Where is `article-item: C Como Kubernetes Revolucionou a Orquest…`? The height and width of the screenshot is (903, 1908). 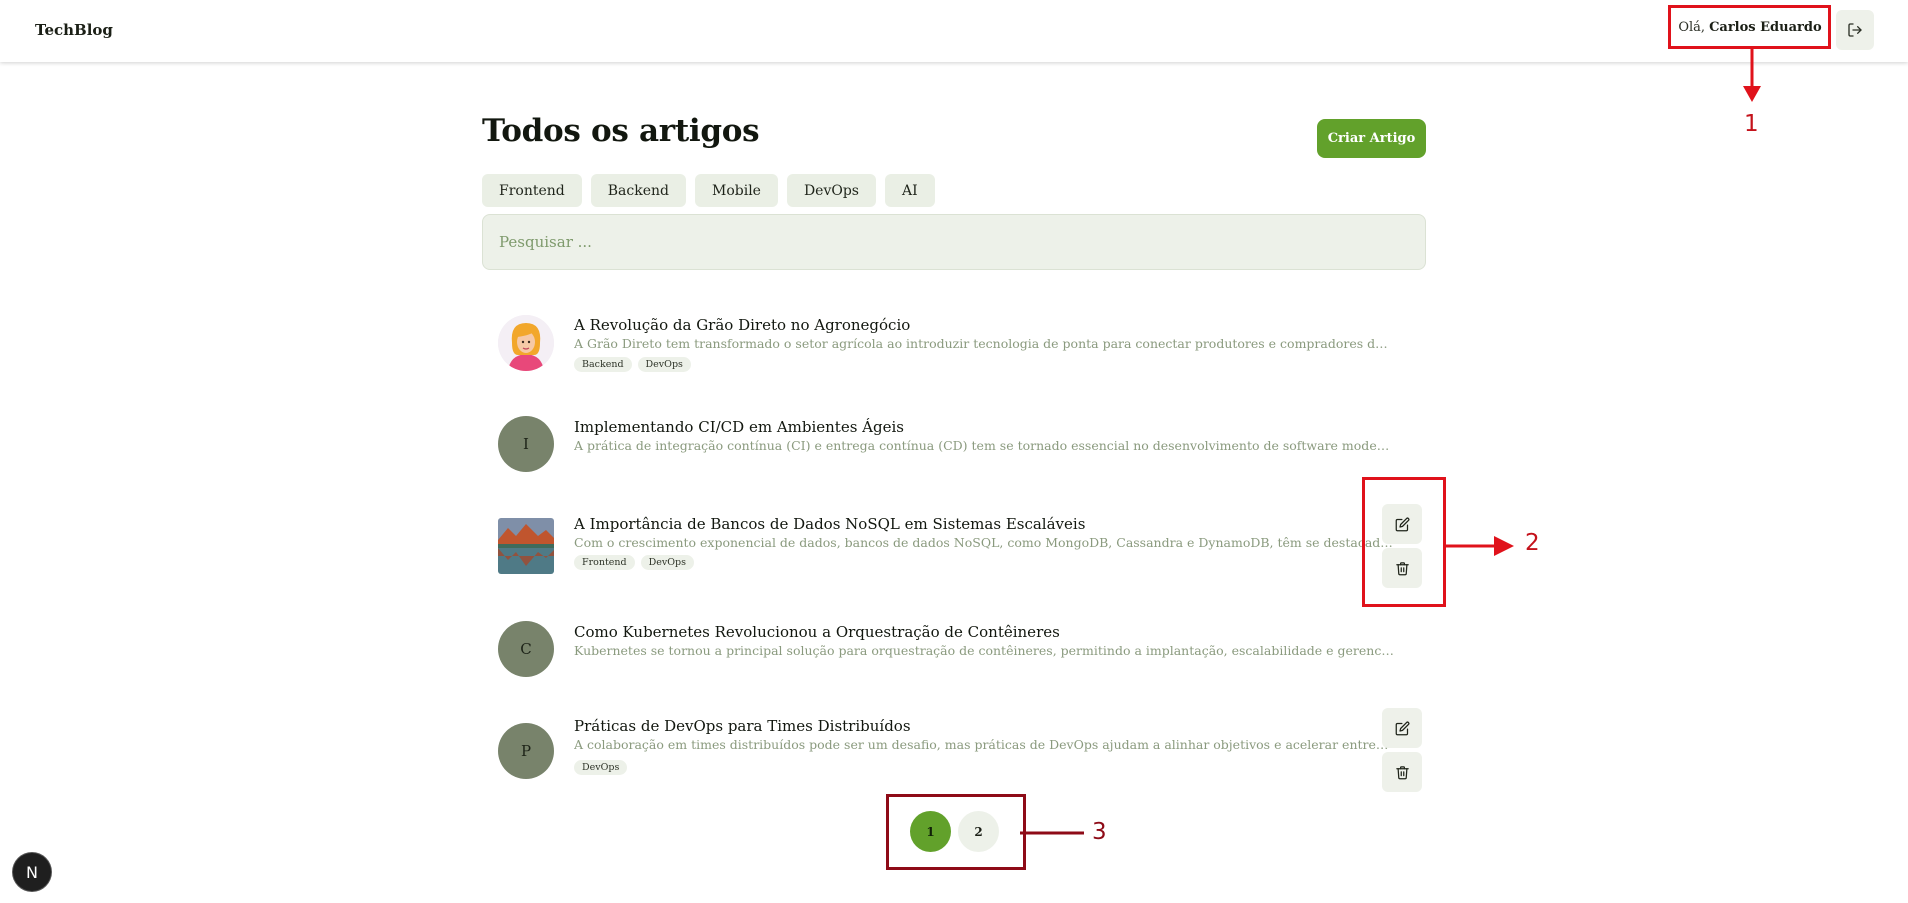 article-item: C Como Kubernetes Revolucionou a Orquest… is located at coordinates (954, 650).